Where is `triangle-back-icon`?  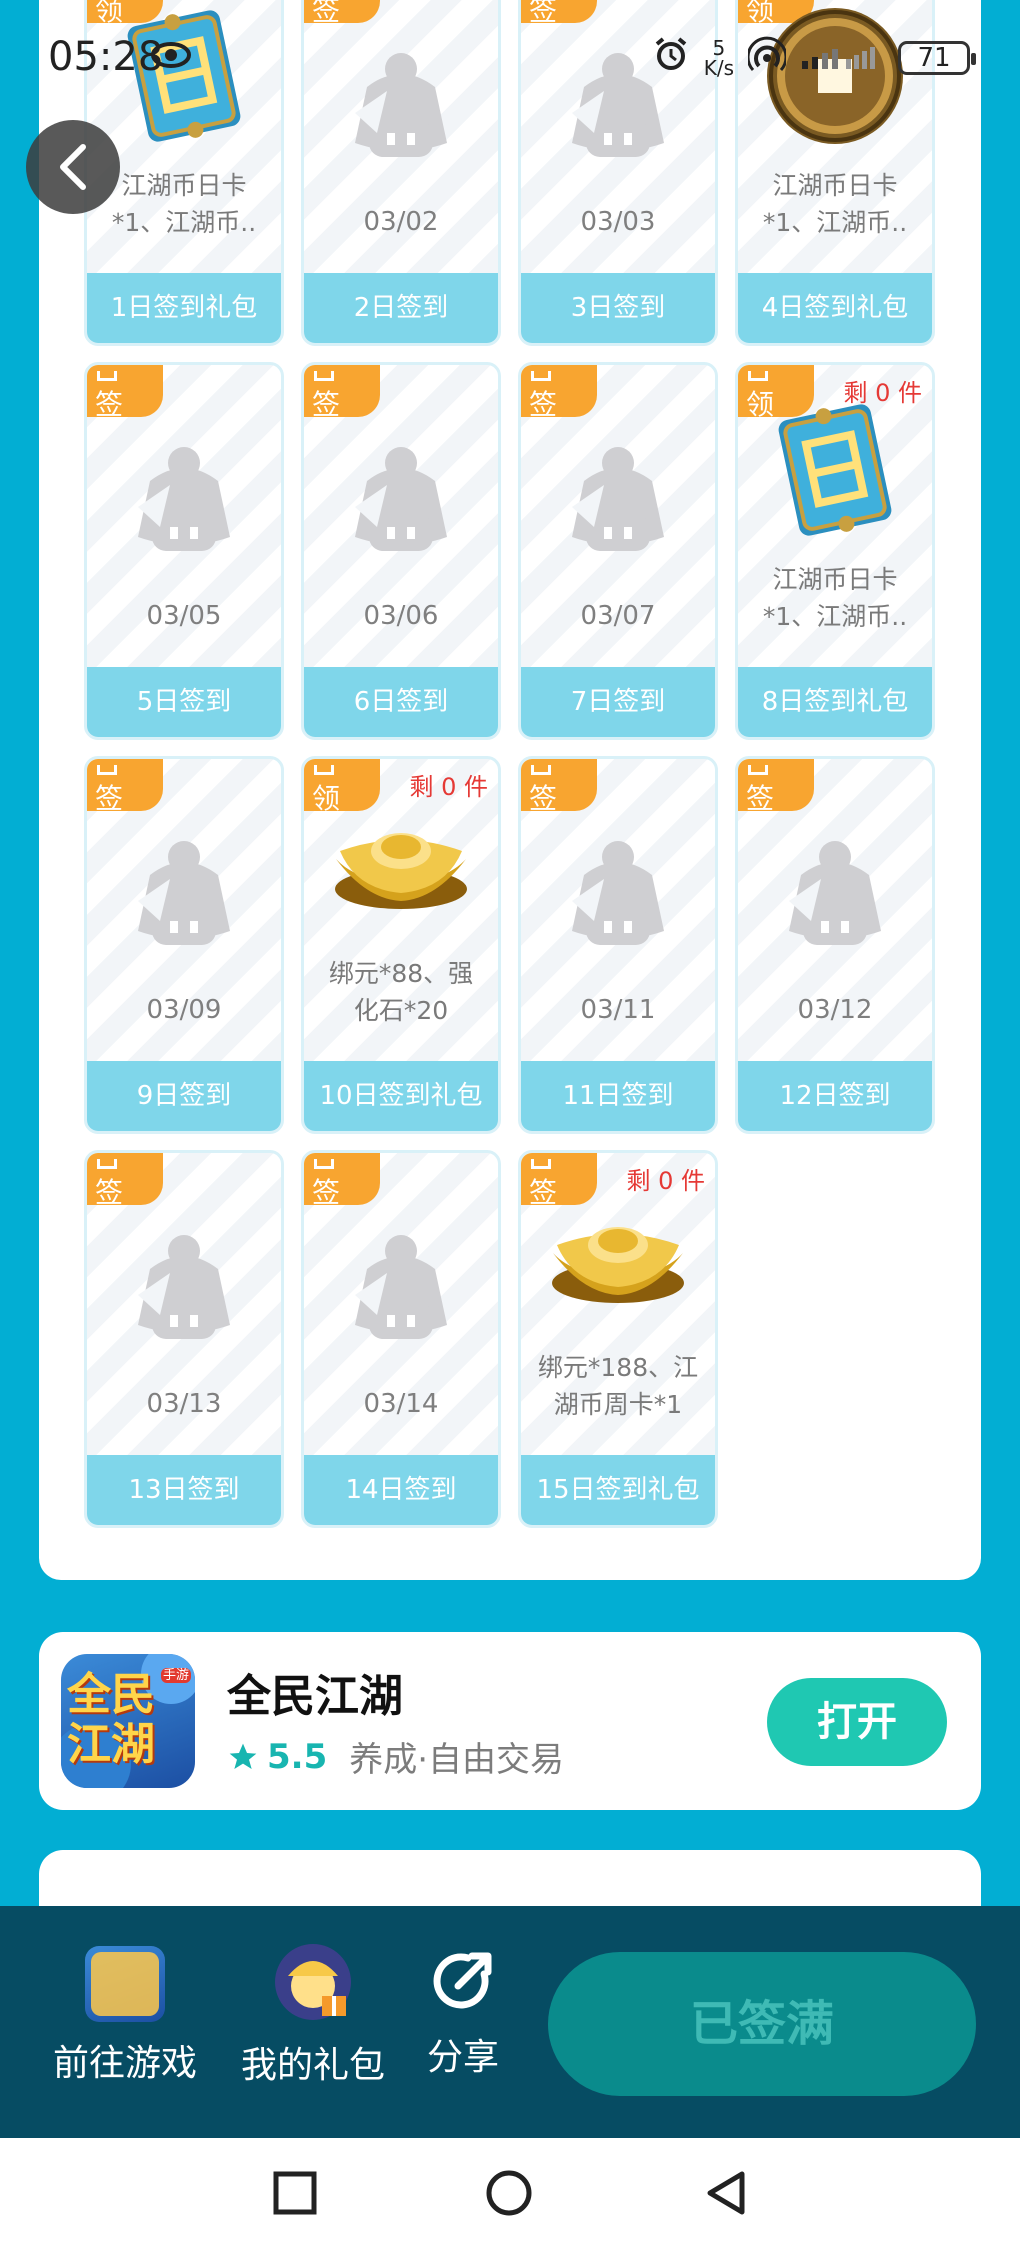 triangle-back-icon is located at coordinates (726, 2193).